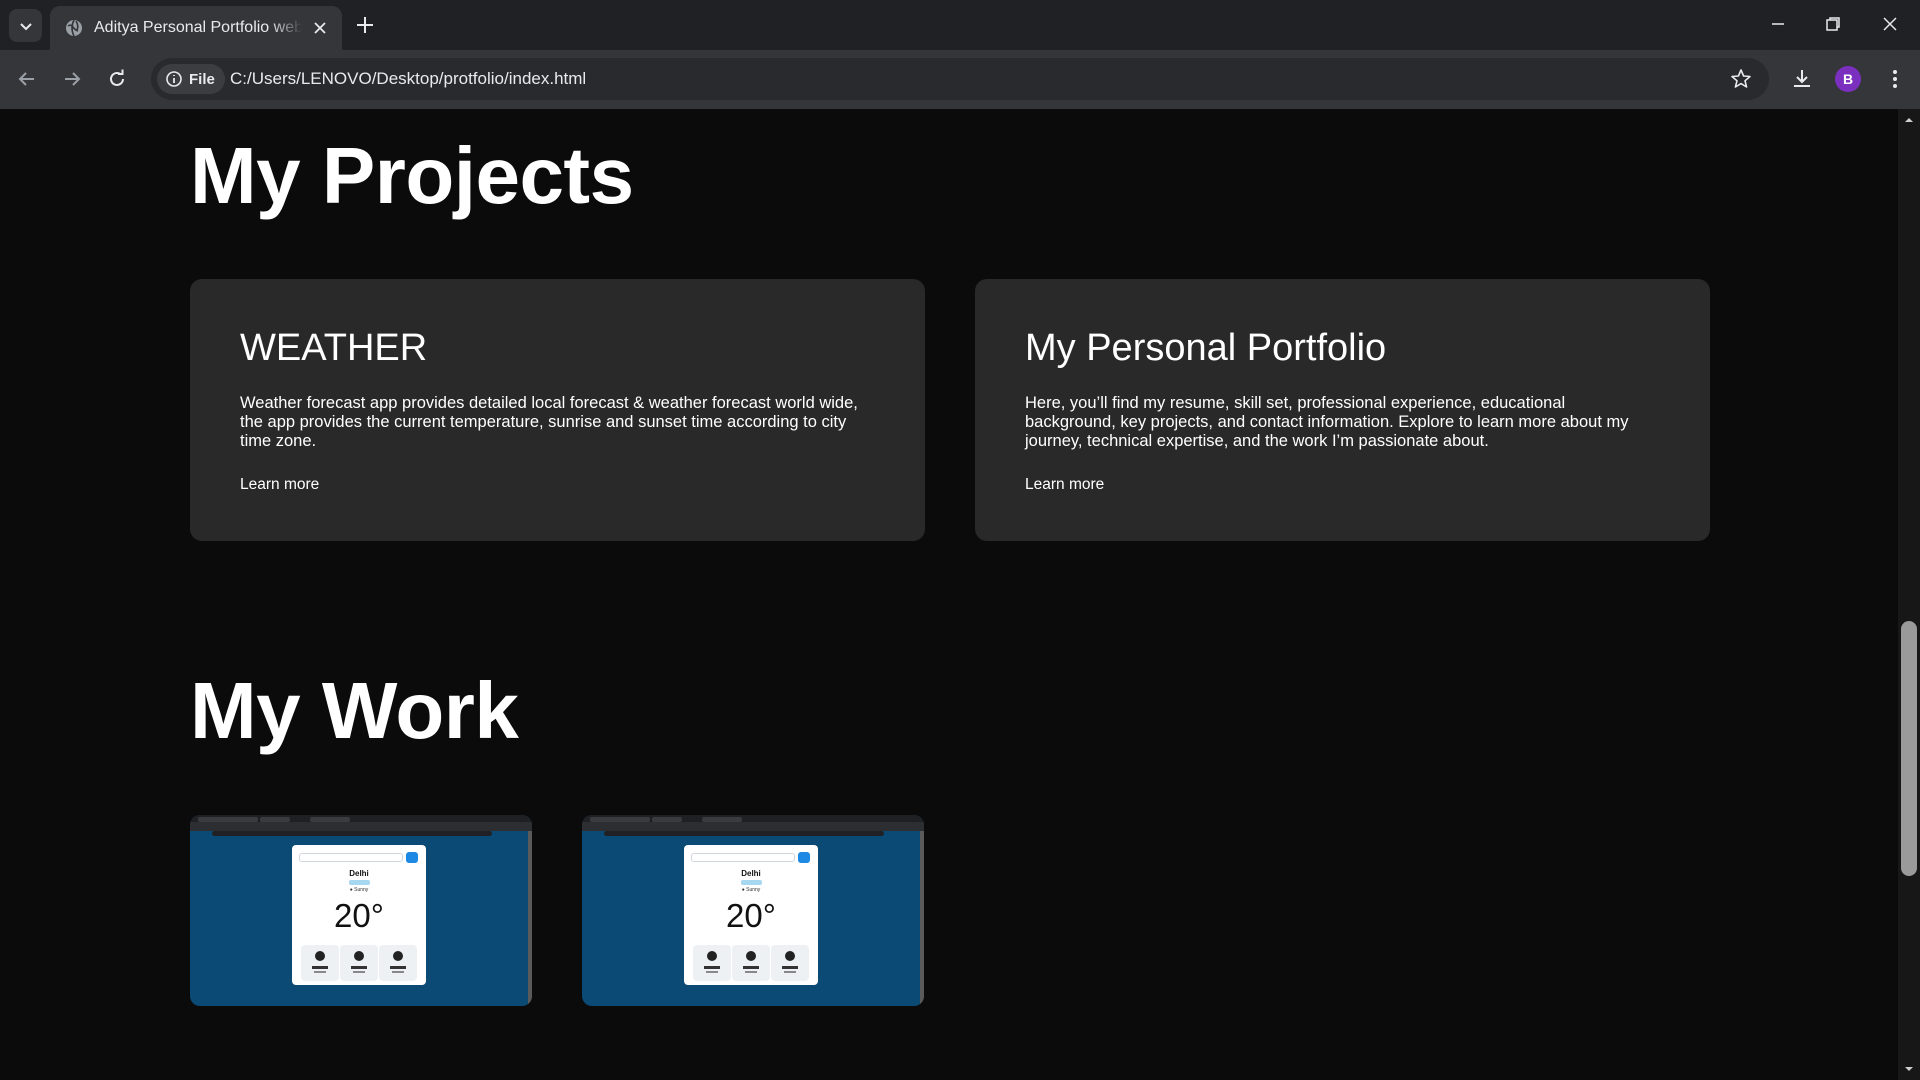 The height and width of the screenshot is (1080, 1920). I want to click on project-title: My Personal Portfolio, so click(1206, 348).